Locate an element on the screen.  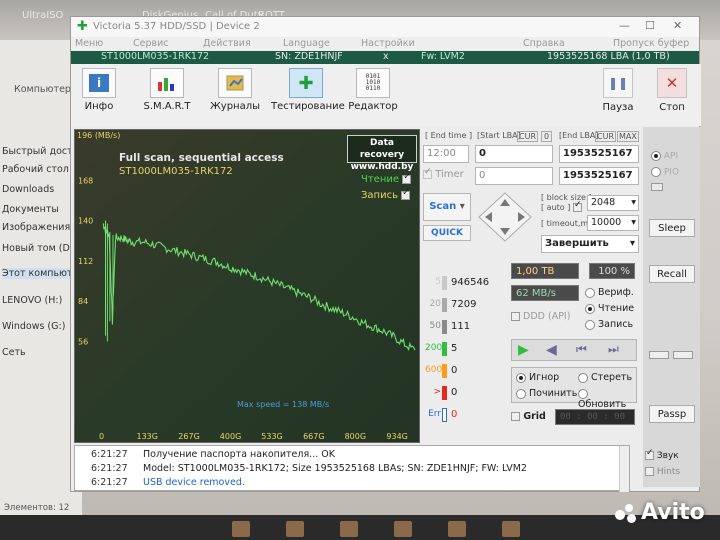
log-line: 6:21:27 USB device removed. is located at coordinates (168, 482).